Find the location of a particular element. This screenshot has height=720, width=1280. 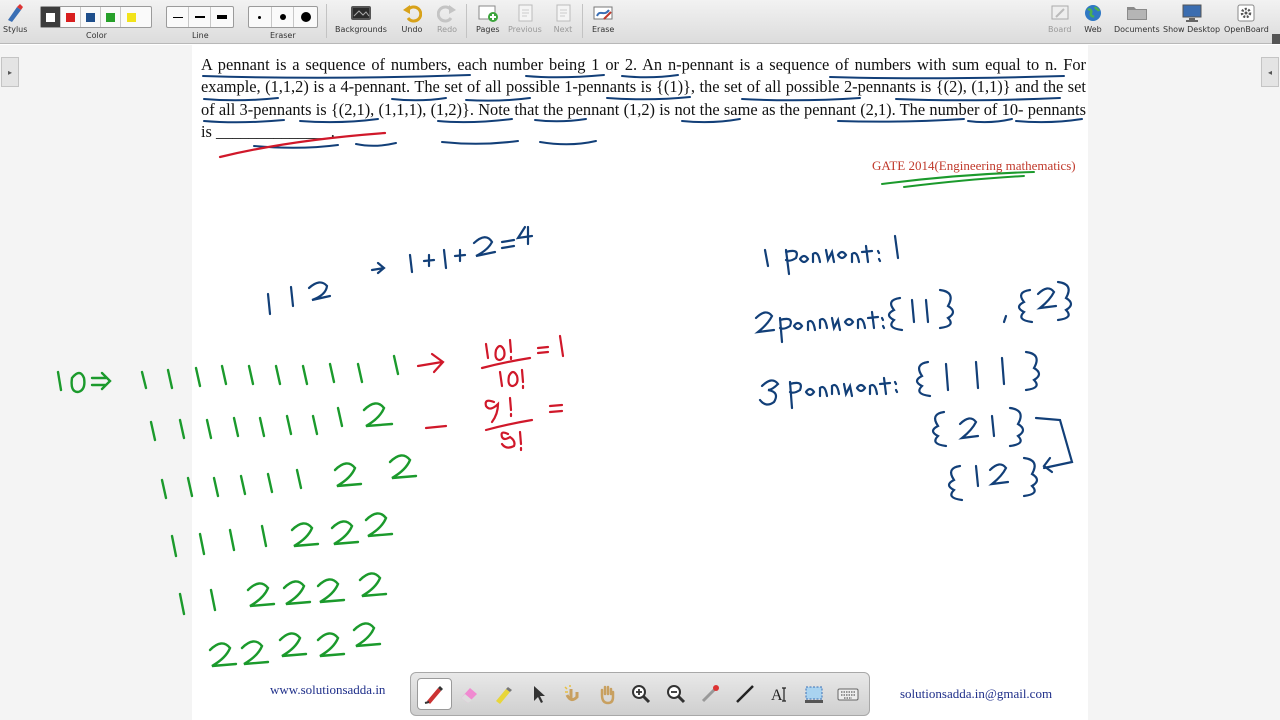

footer-website: www.solutionsadda.in is located at coordinates (328, 689).